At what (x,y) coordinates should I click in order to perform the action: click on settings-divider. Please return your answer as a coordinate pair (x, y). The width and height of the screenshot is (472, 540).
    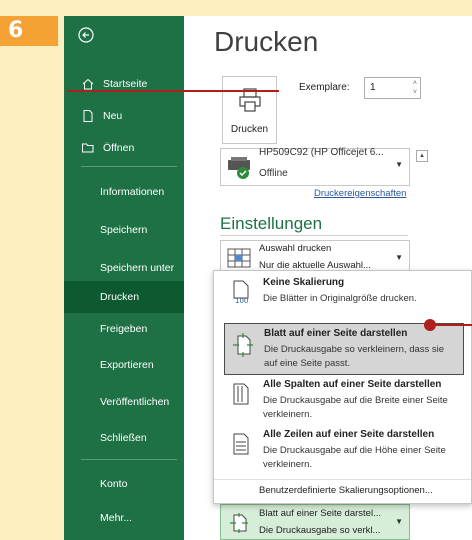
    Looking at the image, I should click on (314, 235).